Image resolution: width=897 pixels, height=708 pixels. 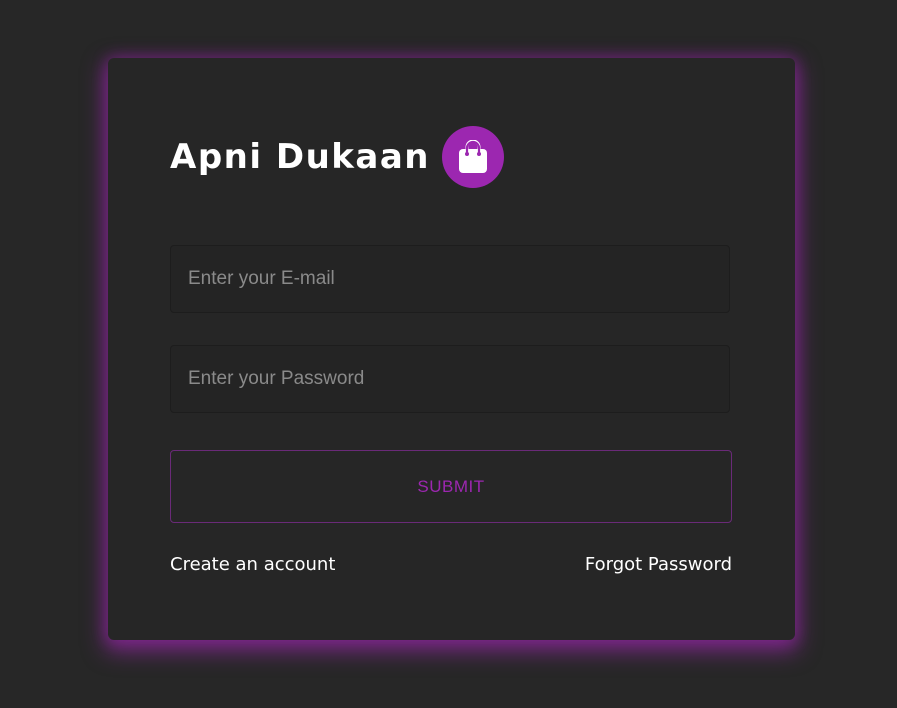 I want to click on shopping-bag-icon, so click(x=472, y=157).